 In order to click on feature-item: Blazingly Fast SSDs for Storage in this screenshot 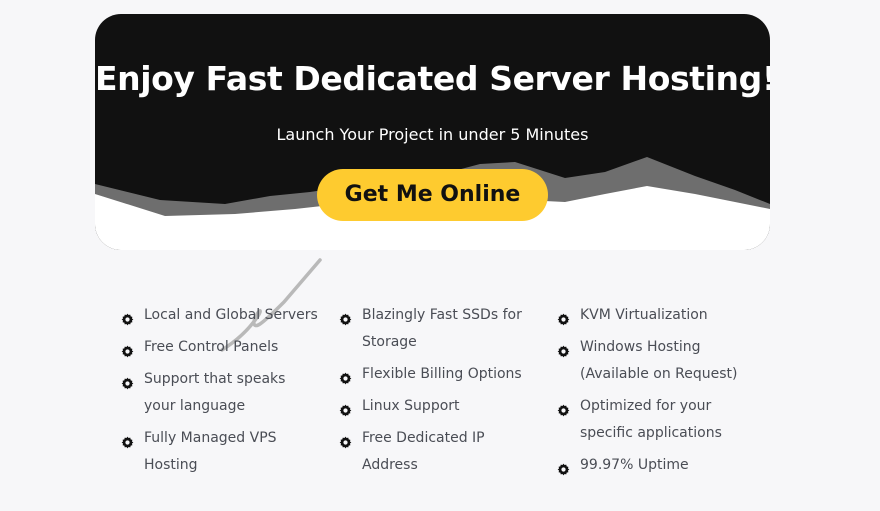, I will do `click(438, 329)`.